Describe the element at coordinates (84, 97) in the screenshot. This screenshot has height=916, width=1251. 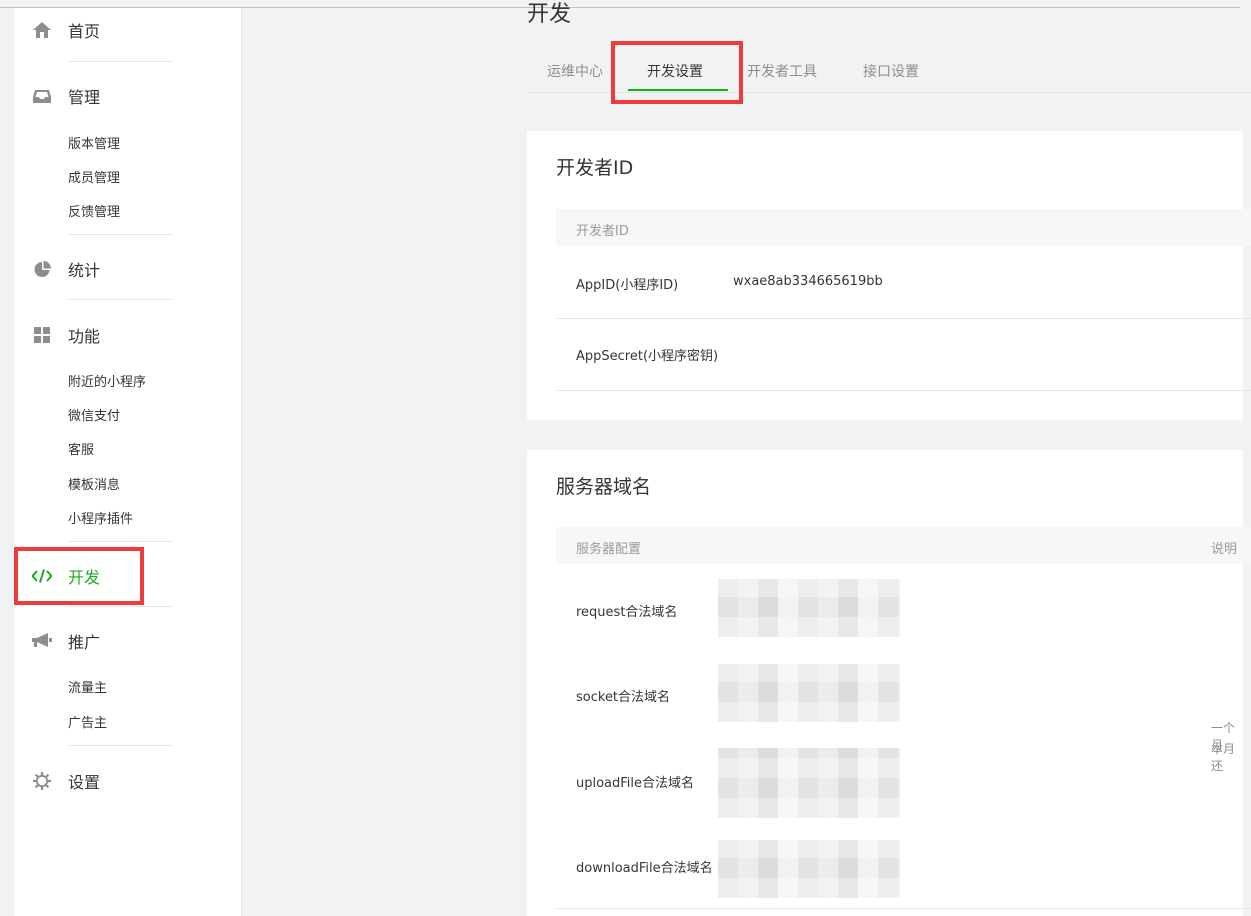
I see `sidebar-item-label: 管理` at that location.